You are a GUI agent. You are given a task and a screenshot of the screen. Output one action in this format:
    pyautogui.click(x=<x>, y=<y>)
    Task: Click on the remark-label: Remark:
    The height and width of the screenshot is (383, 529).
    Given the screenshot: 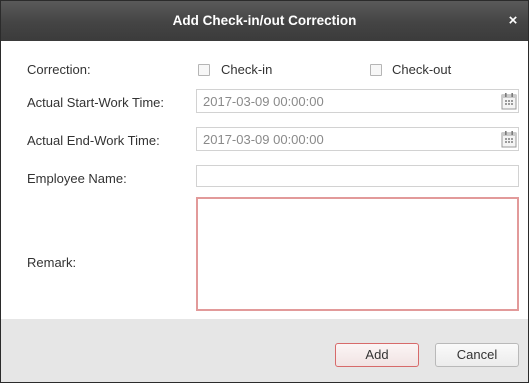 What is the action you would take?
    pyautogui.click(x=52, y=262)
    